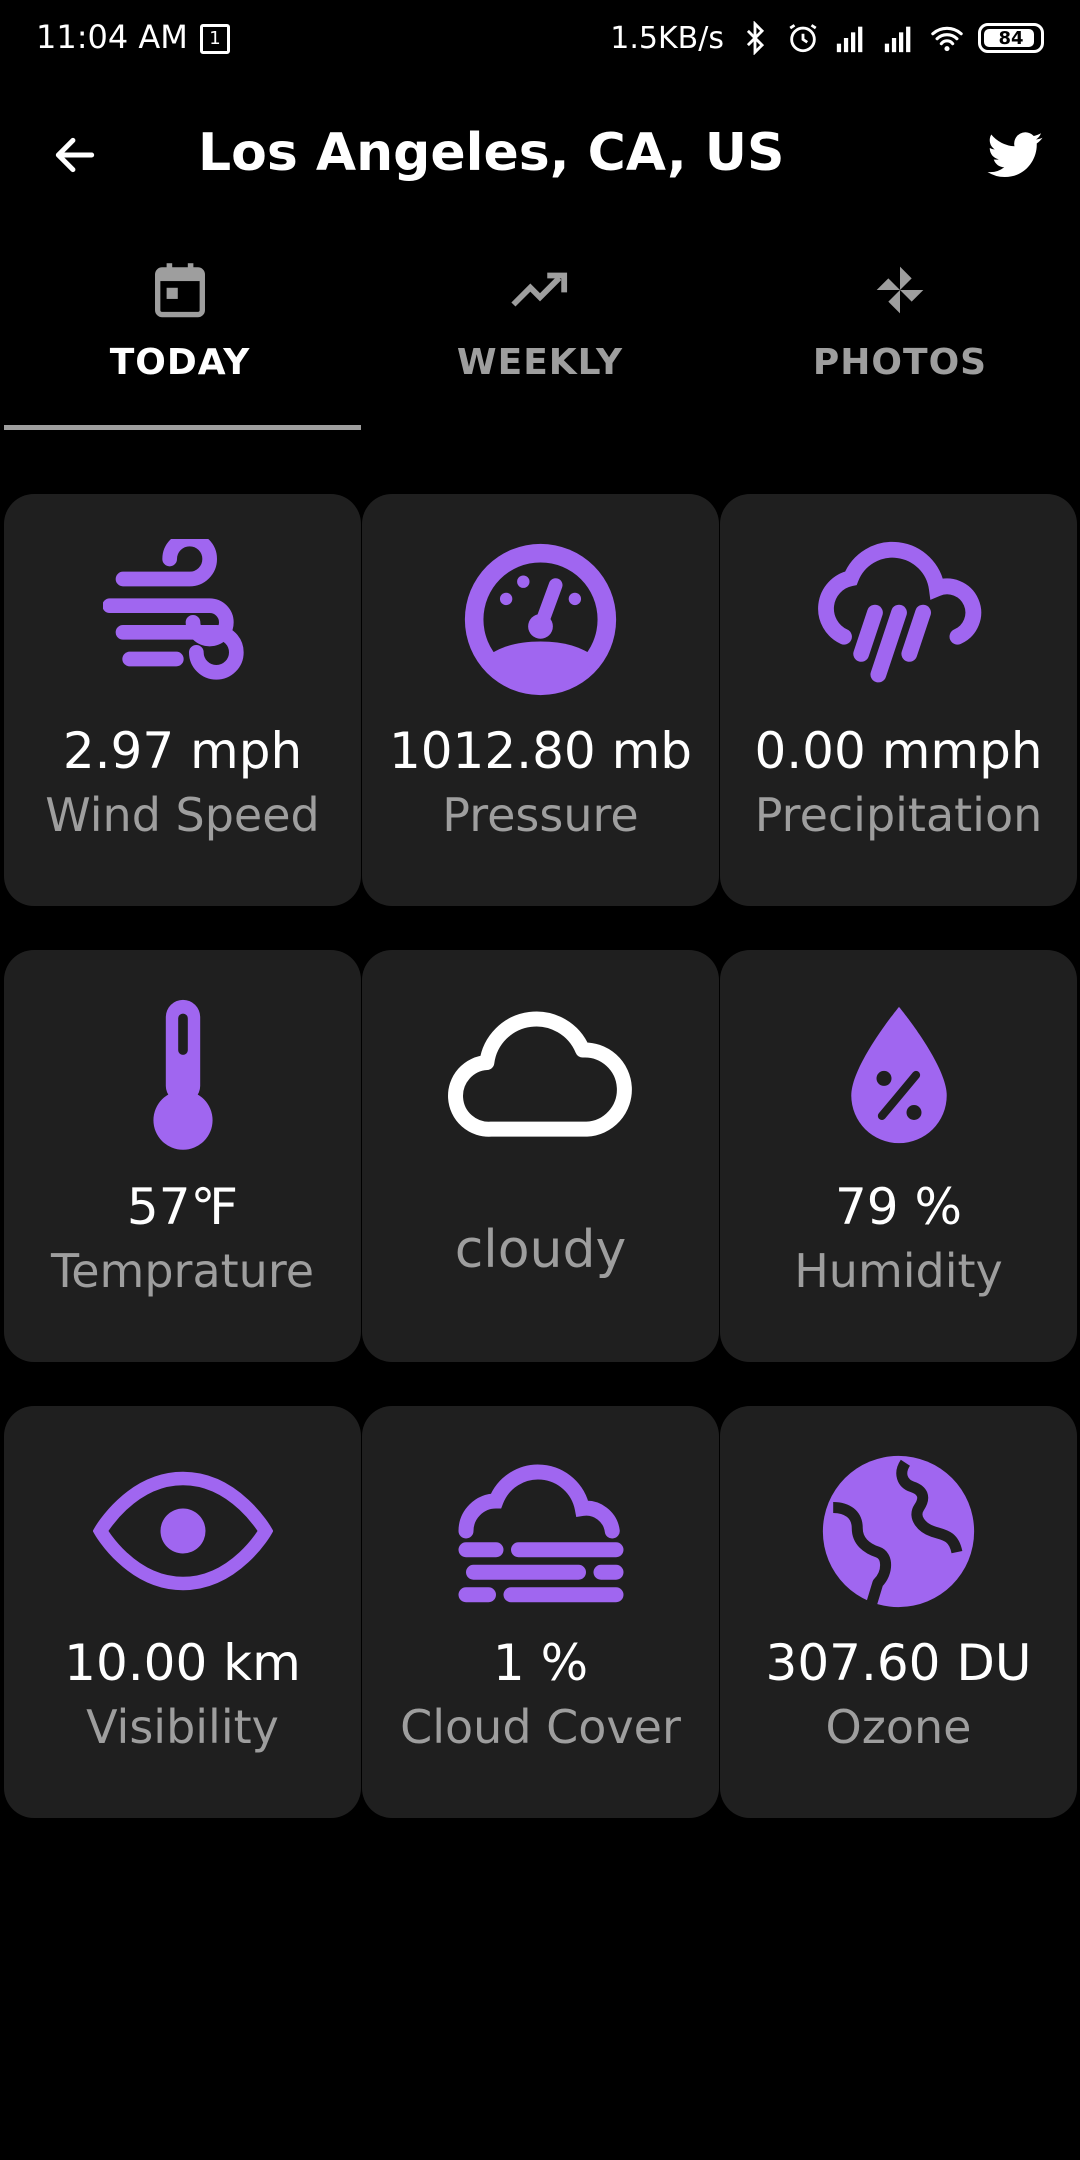  What do you see at coordinates (898, 1075) in the screenshot?
I see `humidity-drop-icon` at bounding box center [898, 1075].